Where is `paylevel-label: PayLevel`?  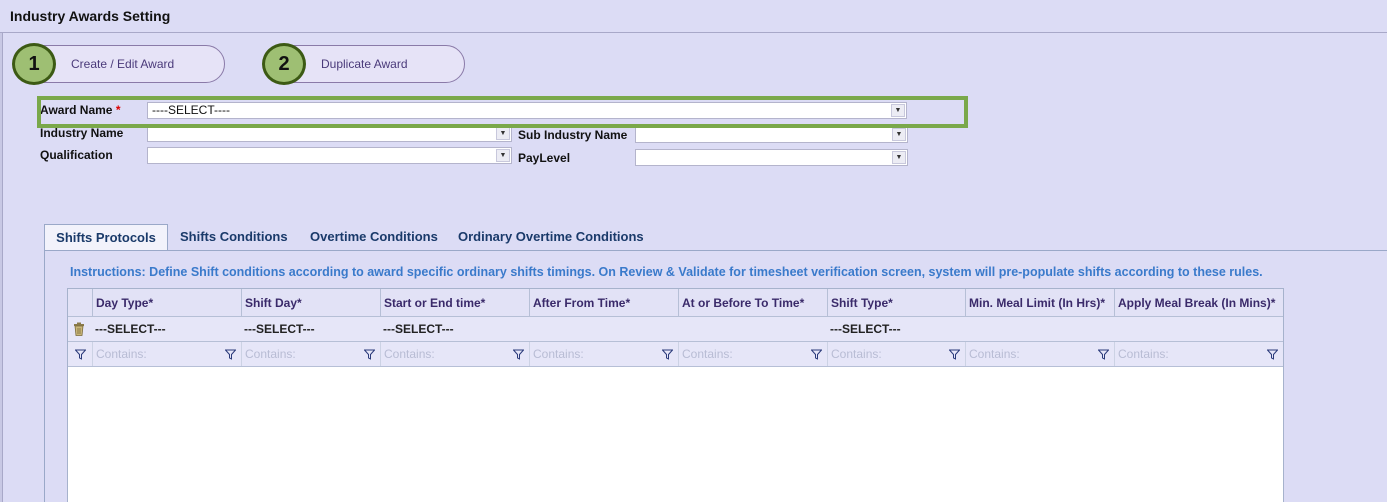
paylevel-label: PayLevel is located at coordinates (544, 158).